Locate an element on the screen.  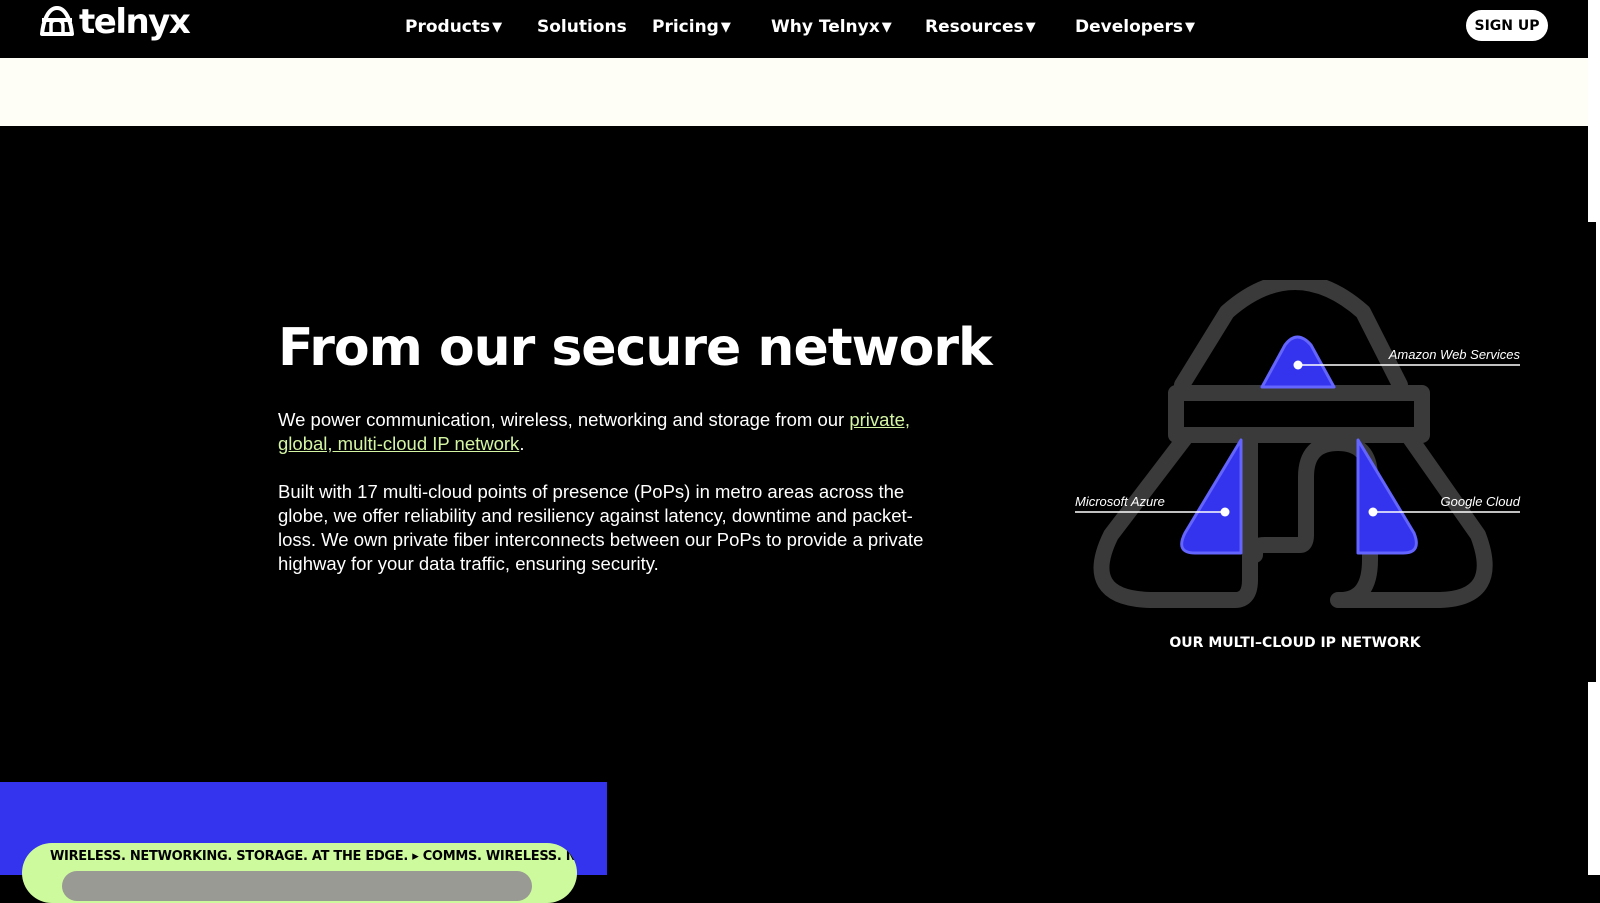
logo-text: telnyx is located at coordinates (135, 22).